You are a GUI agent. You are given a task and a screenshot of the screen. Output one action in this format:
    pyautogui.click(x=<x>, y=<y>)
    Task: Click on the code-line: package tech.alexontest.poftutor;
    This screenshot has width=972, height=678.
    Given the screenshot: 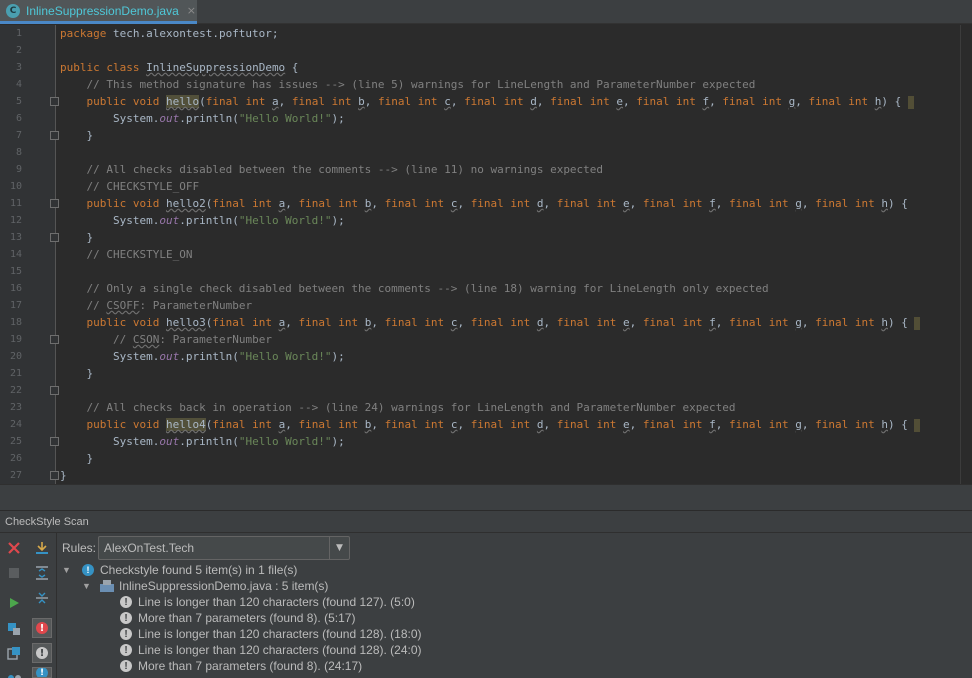 What is the action you would take?
    pyautogui.click(x=169, y=33)
    